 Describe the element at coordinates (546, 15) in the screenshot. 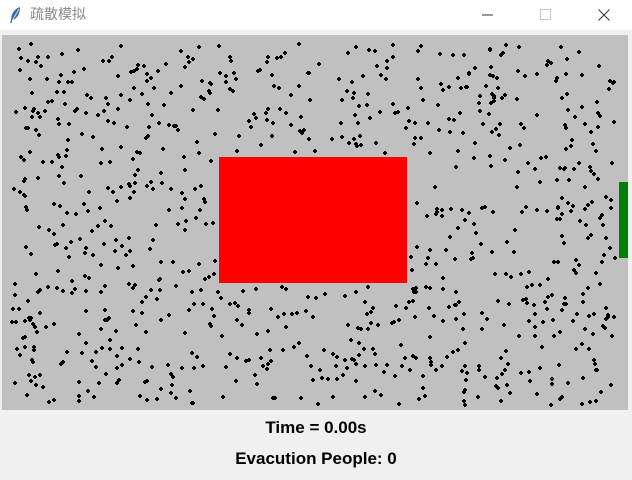

I see `maximize-button` at that location.